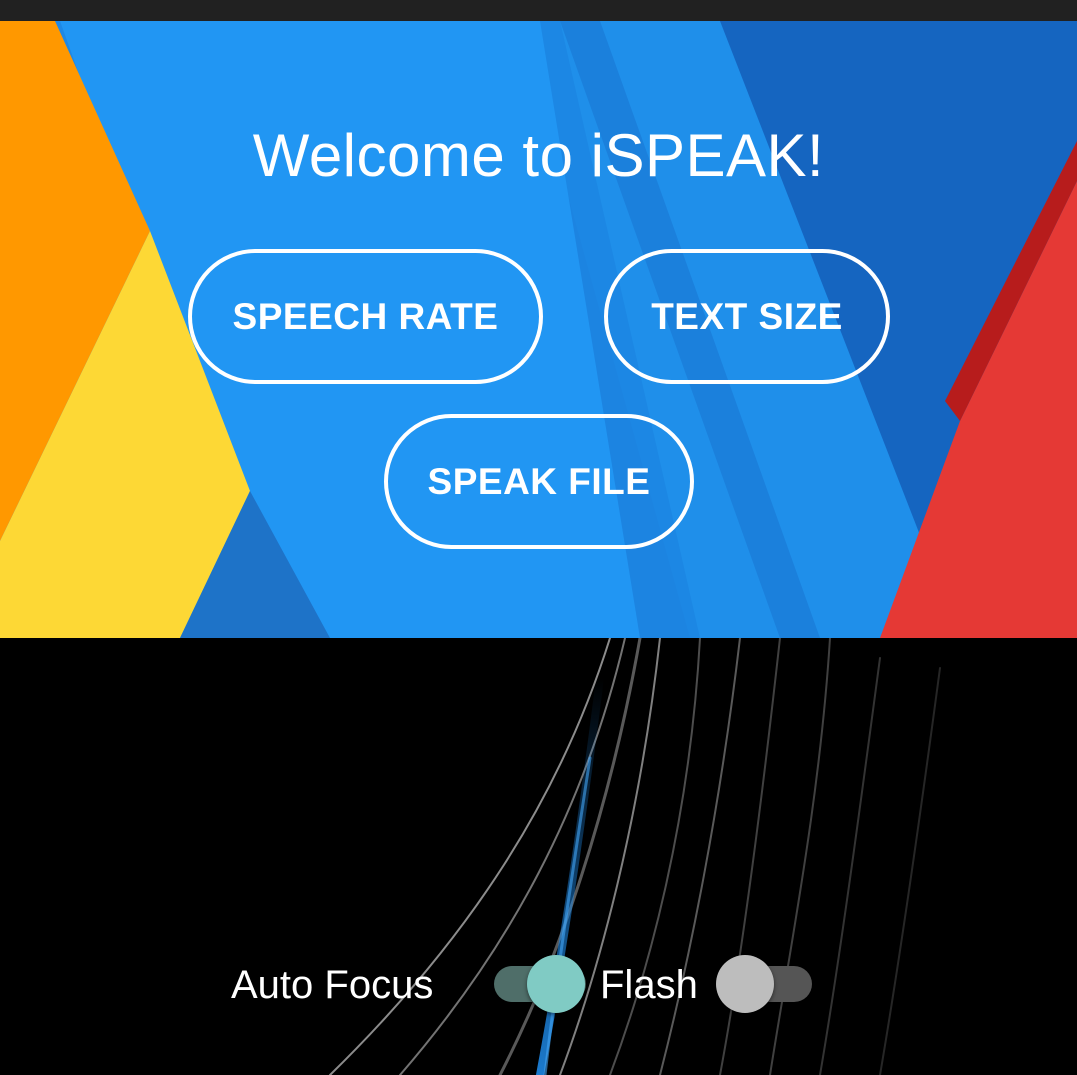  Describe the element at coordinates (649, 985) in the screenshot. I see `flash-label: Flash` at that location.